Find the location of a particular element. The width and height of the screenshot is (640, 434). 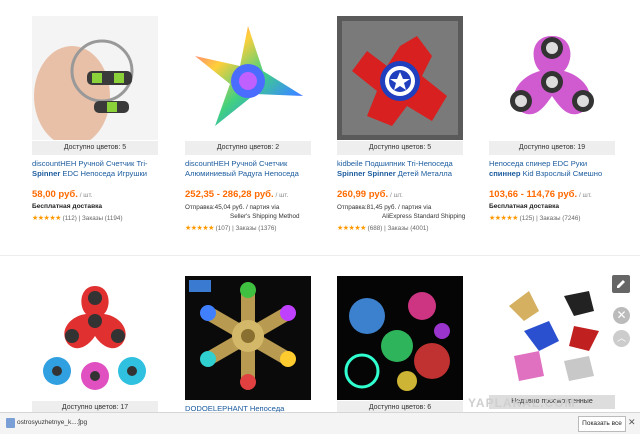

shipping-cost: Отправка:81,45 руб. / партия via is located at coordinates (384, 207).